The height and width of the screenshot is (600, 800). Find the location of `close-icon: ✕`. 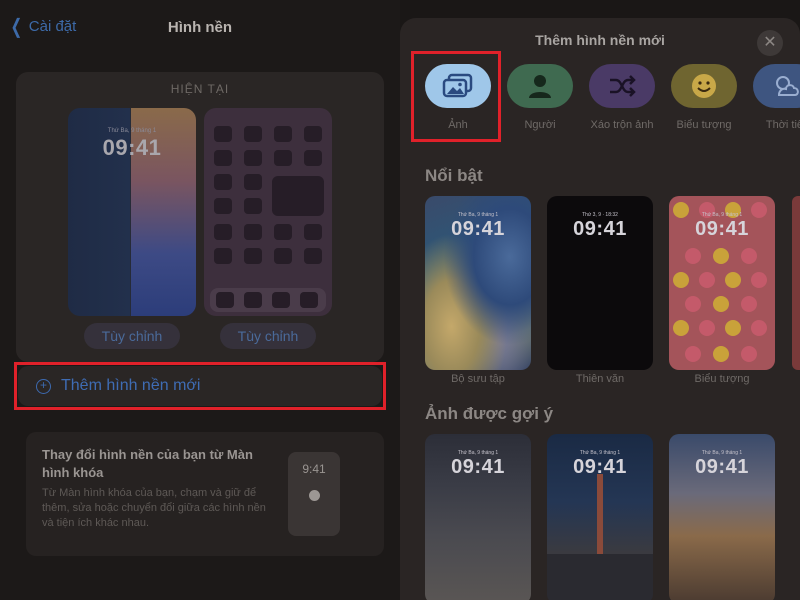

close-icon: ✕ is located at coordinates (770, 42).